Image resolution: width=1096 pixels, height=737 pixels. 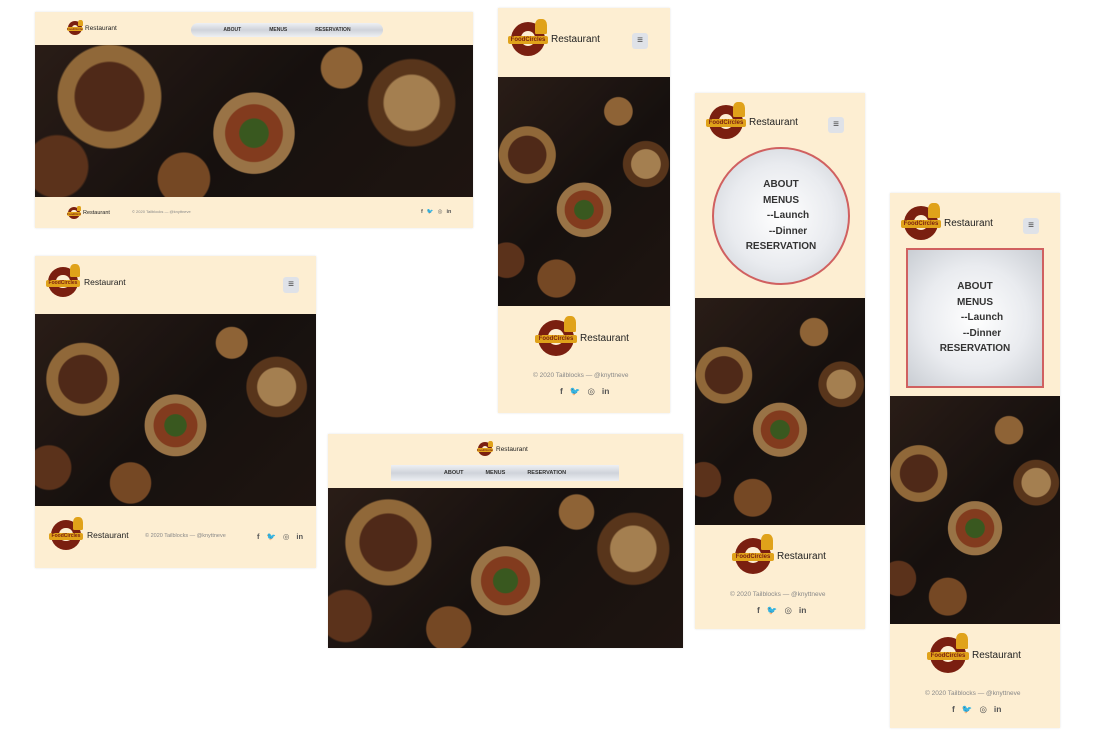 I want to click on mobile-header: FoodCircles Restaurant ≡, so click(x=584, y=42).